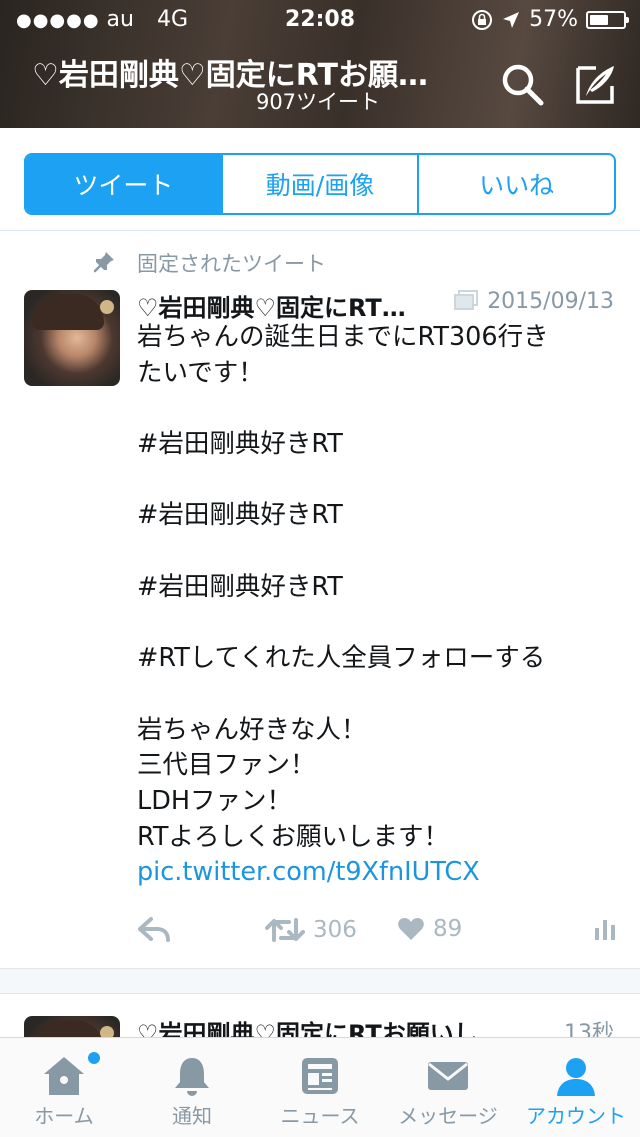 Image resolution: width=640 pixels, height=1137 pixels. What do you see at coordinates (377, 932) in the screenshot?
I see `tweet-actions: 306 89` at bounding box center [377, 932].